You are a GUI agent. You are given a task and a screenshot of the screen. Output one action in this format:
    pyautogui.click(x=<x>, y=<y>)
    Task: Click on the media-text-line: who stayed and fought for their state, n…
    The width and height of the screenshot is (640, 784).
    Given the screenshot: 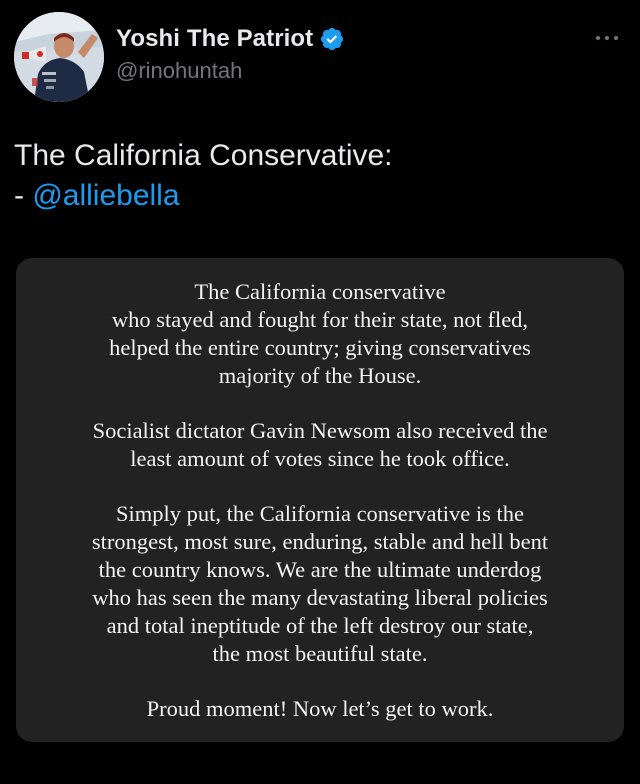 What is the action you would take?
    pyautogui.click(x=320, y=319)
    